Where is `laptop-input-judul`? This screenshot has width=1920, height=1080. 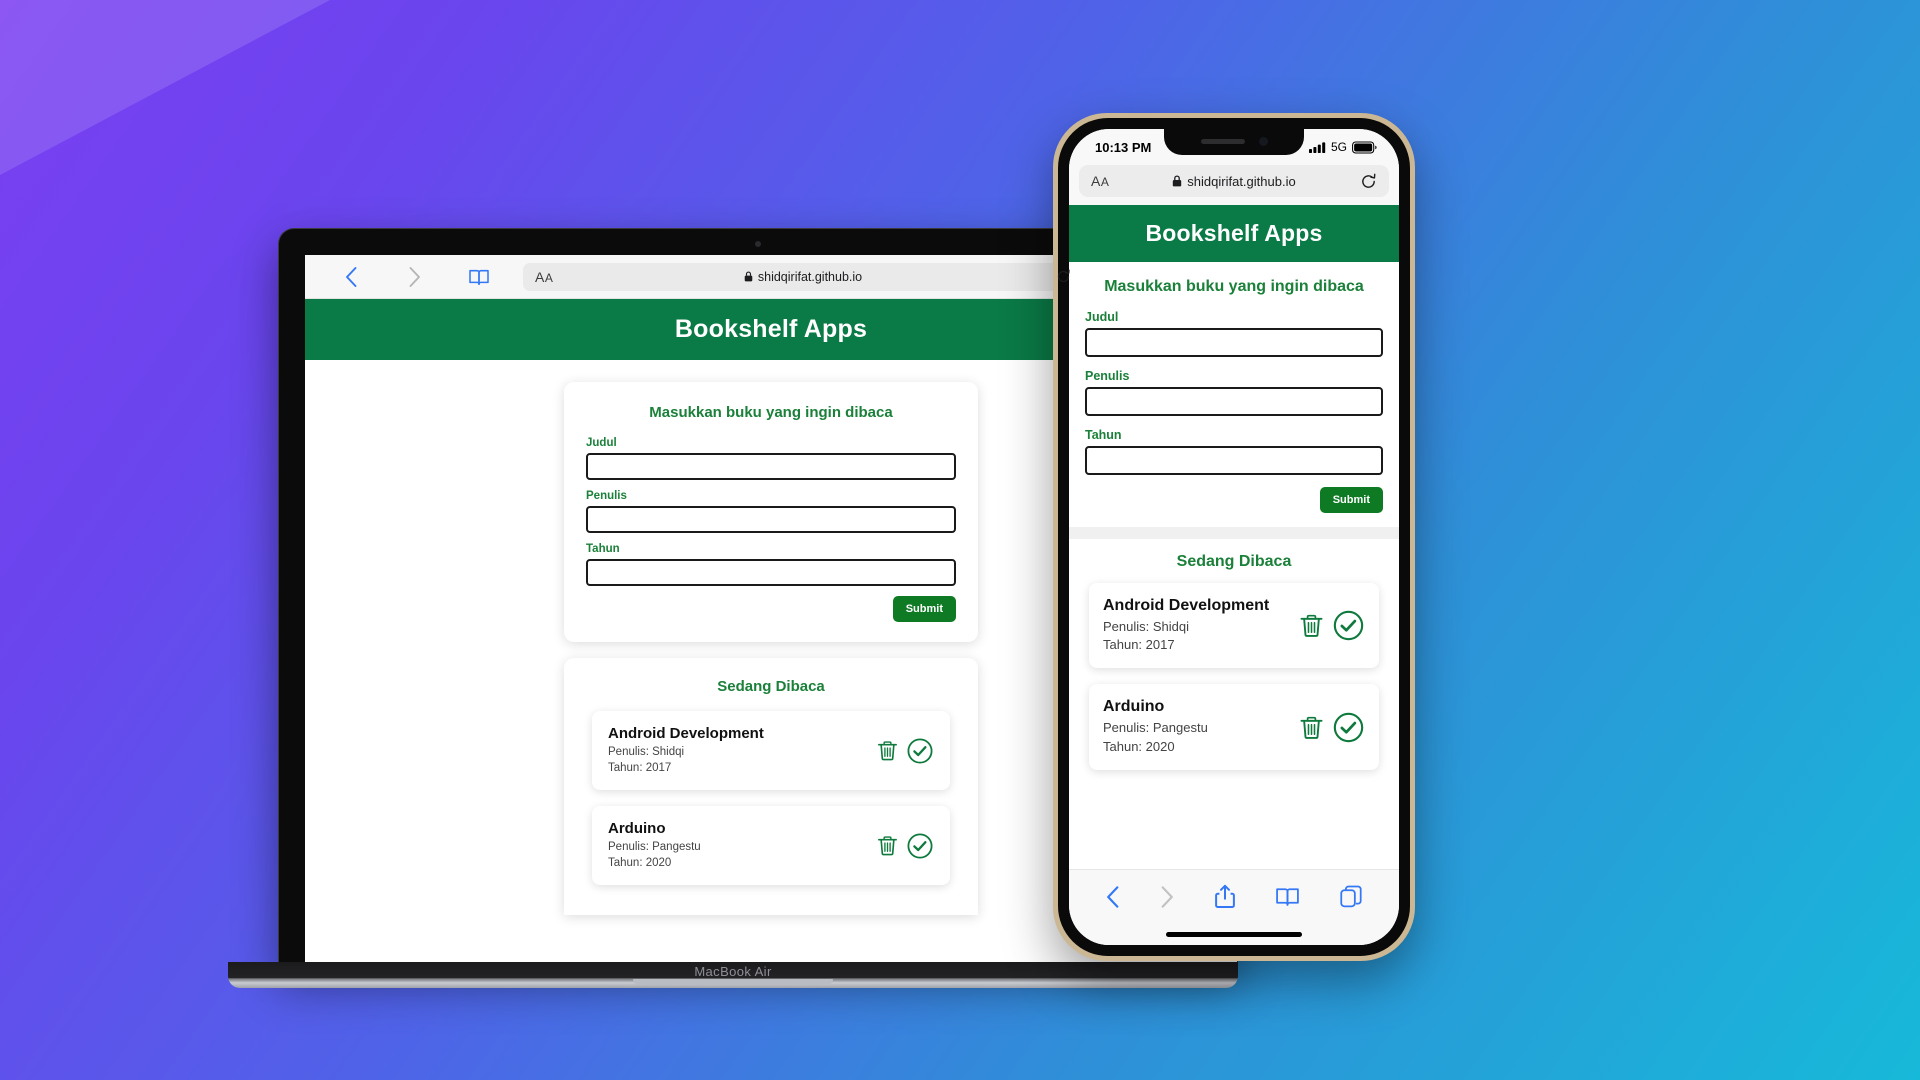 laptop-input-judul is located at coordinates (771, 466).